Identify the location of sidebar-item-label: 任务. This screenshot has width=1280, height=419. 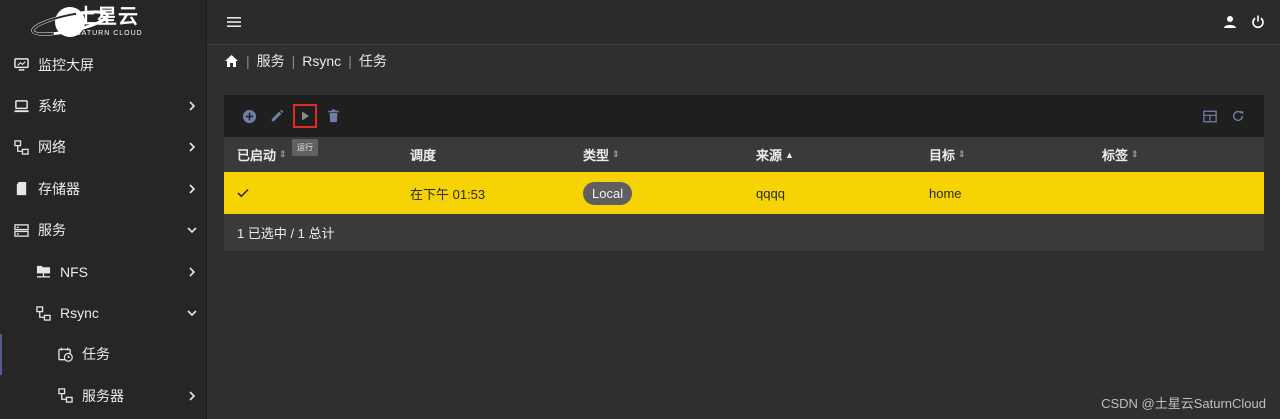
(96, 354).